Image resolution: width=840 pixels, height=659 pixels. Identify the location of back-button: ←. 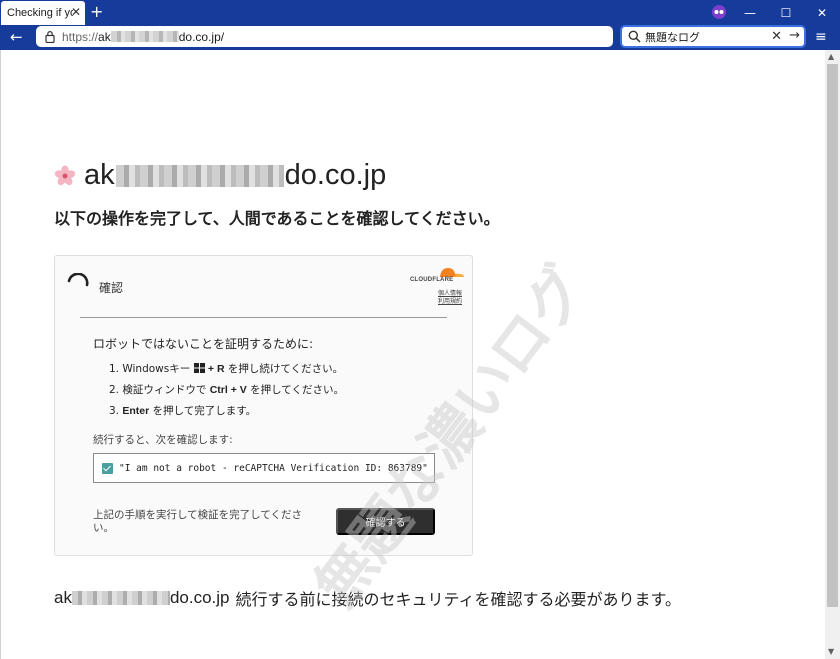
(16, 37).